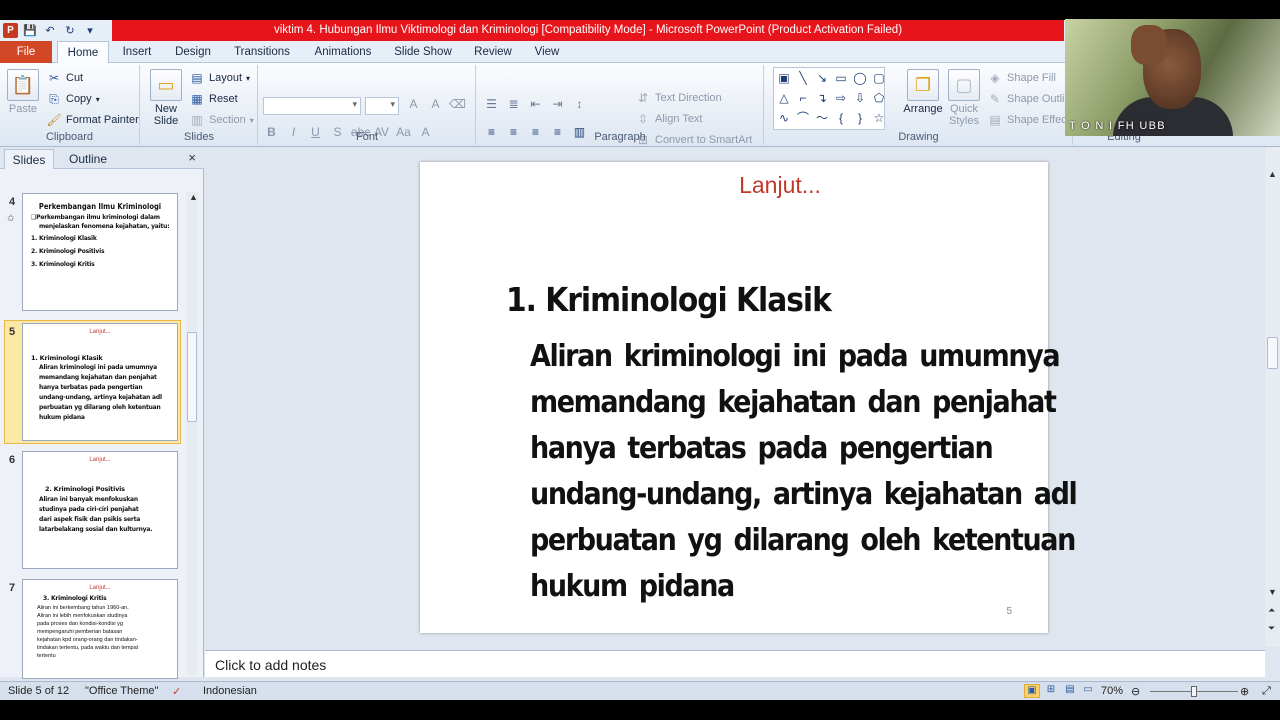 The image size is (1280, 720). Describe the element at coordinates (784, 118) in the screenshot. I see `curve-shape-icon: ∿` at that location.